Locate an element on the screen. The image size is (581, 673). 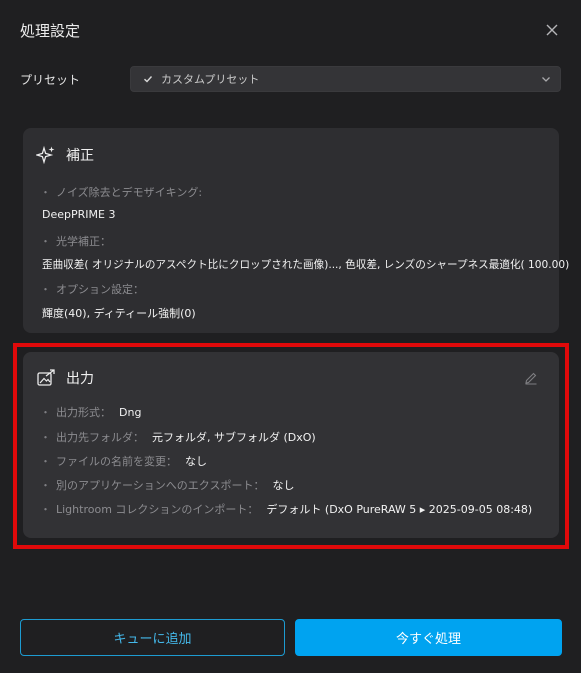
chevron-down-icon is located at coordinates (546, 79).